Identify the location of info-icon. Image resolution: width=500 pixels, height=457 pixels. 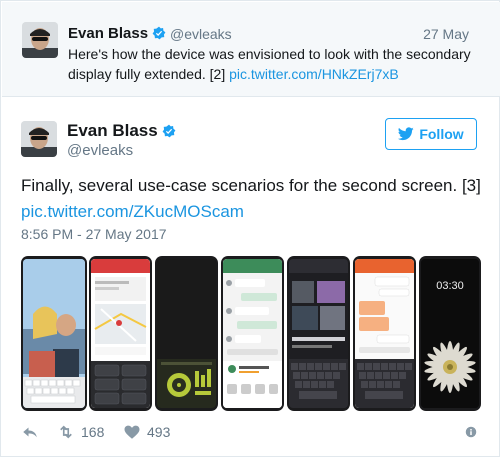
(471, 432).